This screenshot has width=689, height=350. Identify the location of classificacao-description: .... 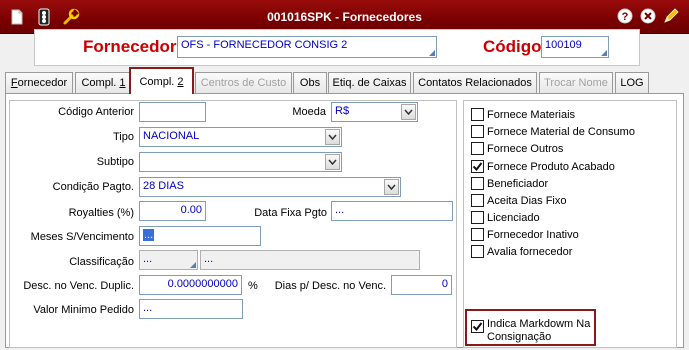
(310, 260).